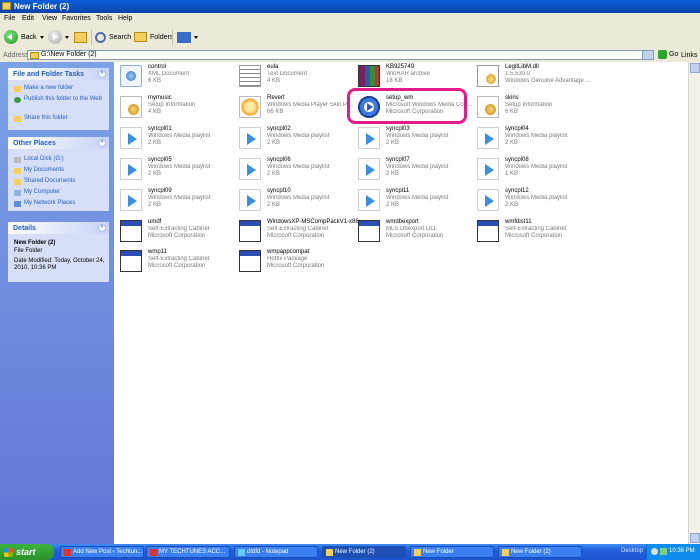  I want to click on file-type: Text Document, so click(287, 74).